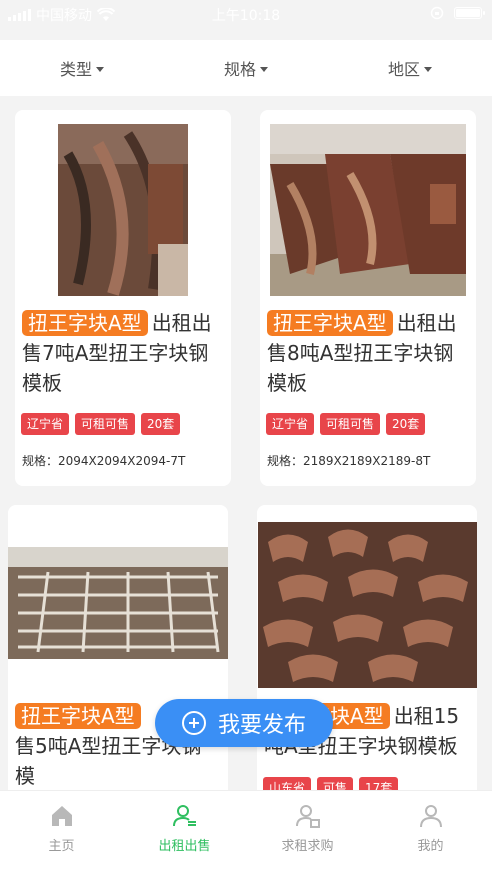  I want to click on listing-spec: 规格：2094X2094X2094-7T, so click(104, 461).